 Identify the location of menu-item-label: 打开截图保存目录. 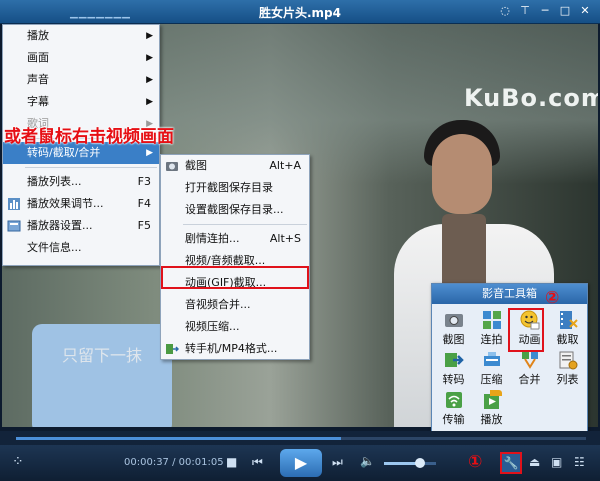
(229, 187).